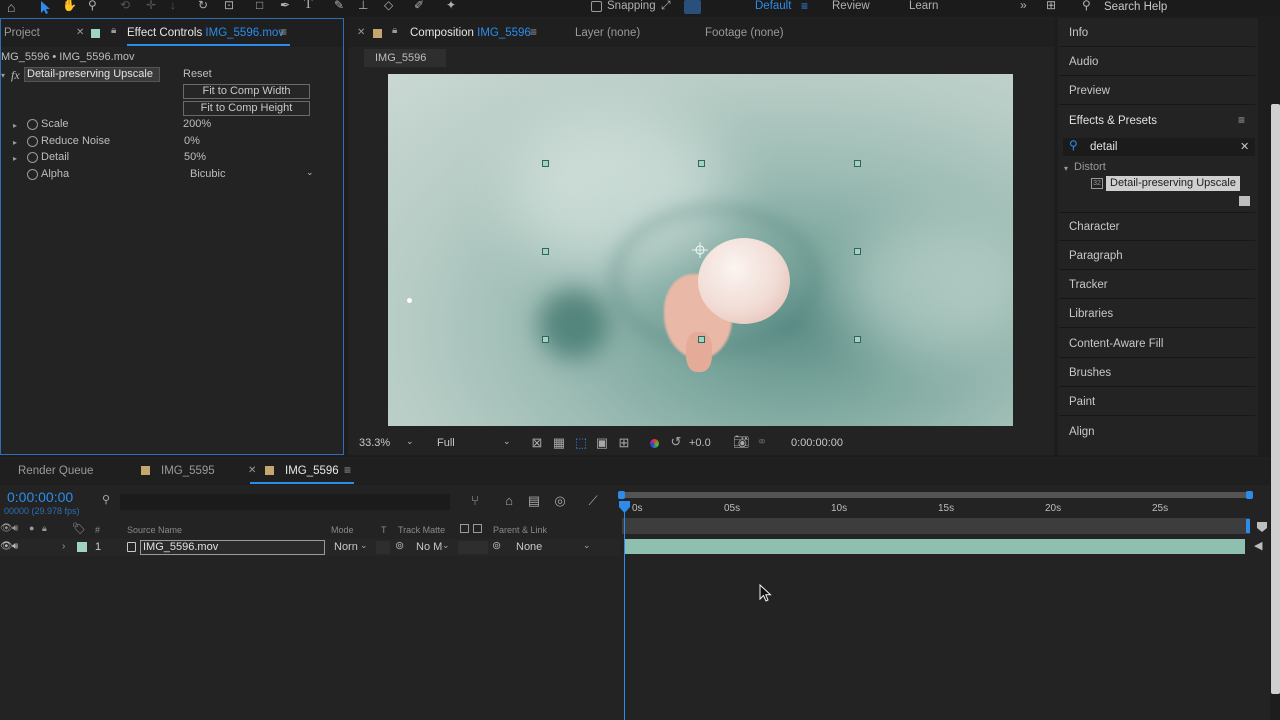 Image resolution: width=1280 pixels, height=720 pixels. What do you see at coordinates (80, 32) in the screenshot?
I see `close-tab-icon: ✕` at bounding box center [80, 32].